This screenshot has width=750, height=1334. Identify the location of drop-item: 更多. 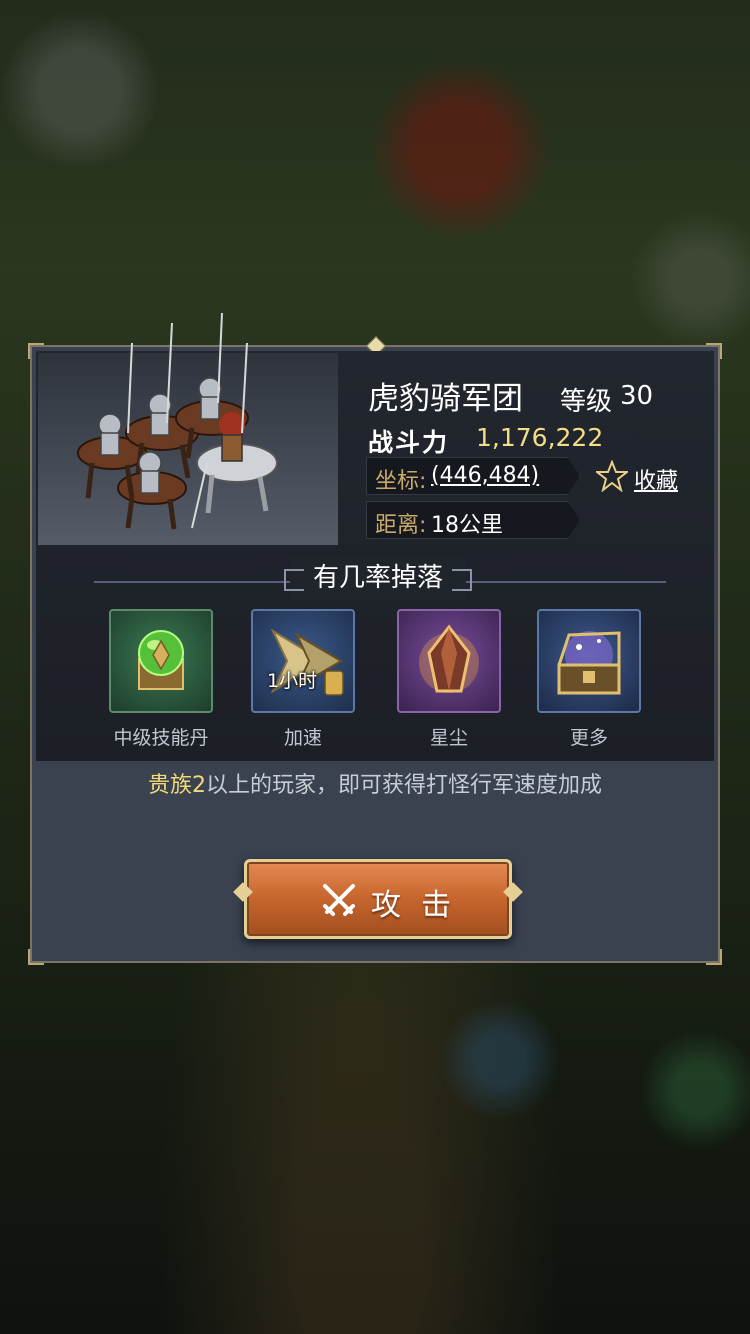
(589, 679).